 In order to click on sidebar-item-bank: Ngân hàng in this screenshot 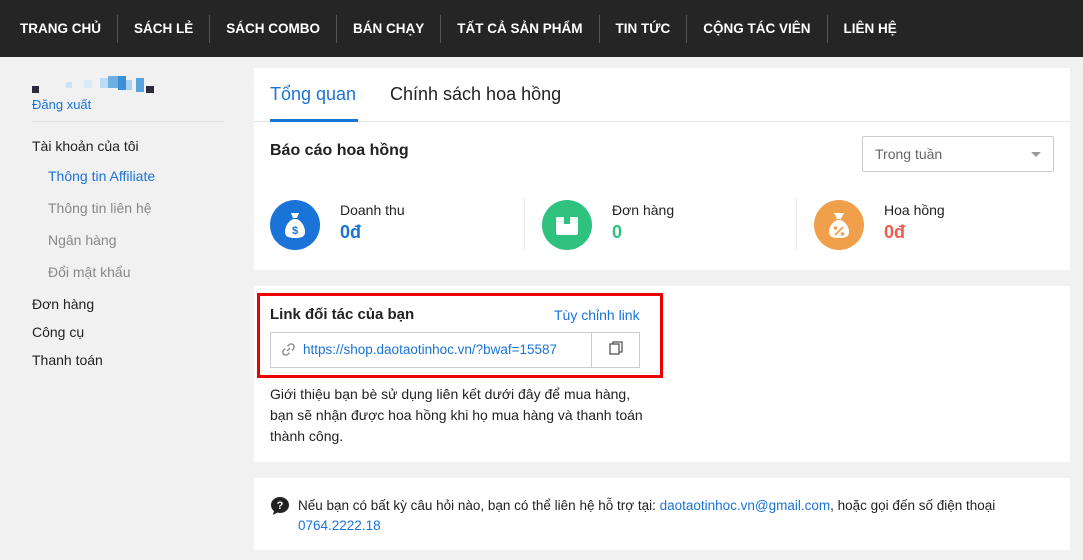, I will do `click(136, 248)`.